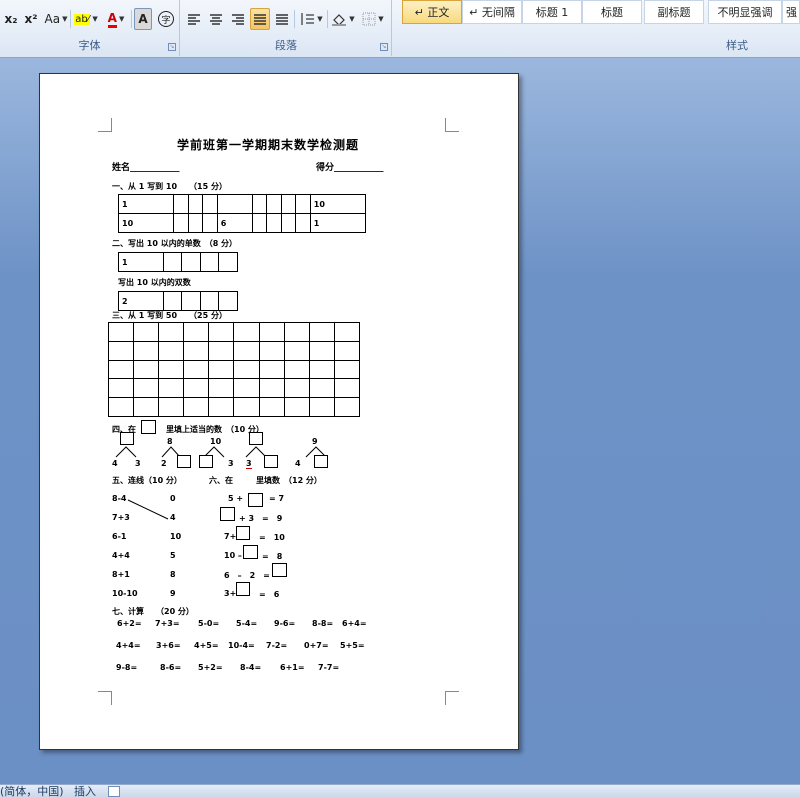 The width and height of the screenshot is (800, 798). What do you see at coordinates (82, 19) in the screenshot?
I see `highlighter-icon: ab⁄` at bounding box center [82, 19].